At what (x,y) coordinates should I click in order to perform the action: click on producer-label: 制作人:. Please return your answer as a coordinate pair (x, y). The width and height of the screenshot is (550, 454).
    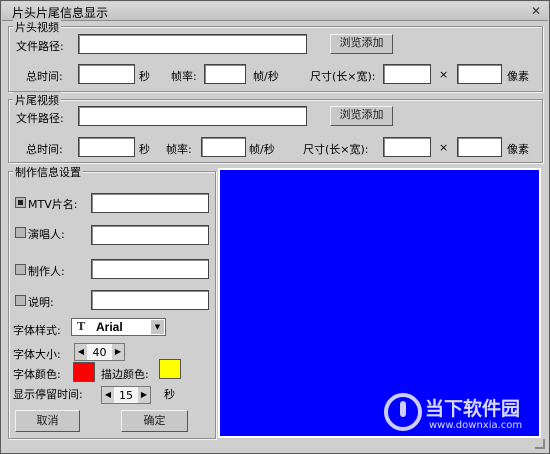
    Looking at the image, I should click on (46, 271).